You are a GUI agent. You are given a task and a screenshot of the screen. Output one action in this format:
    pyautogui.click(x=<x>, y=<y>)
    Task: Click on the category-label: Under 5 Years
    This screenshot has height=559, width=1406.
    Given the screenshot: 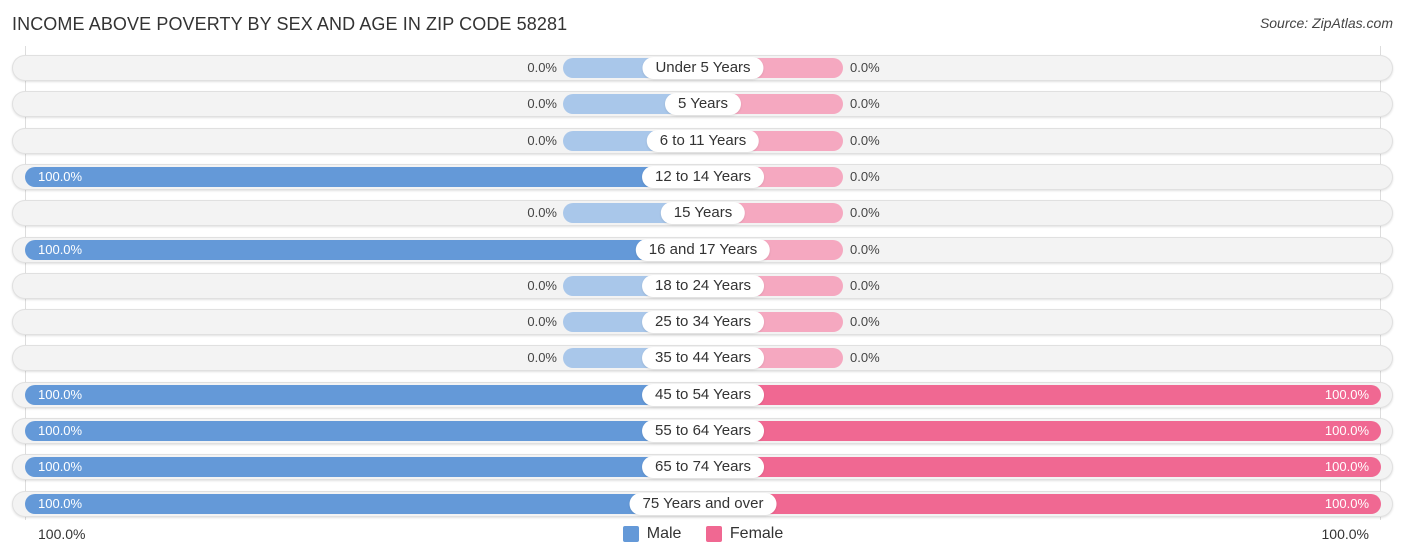 What is the action you would take?
    pyautogui.click(x=703, y=68)
    